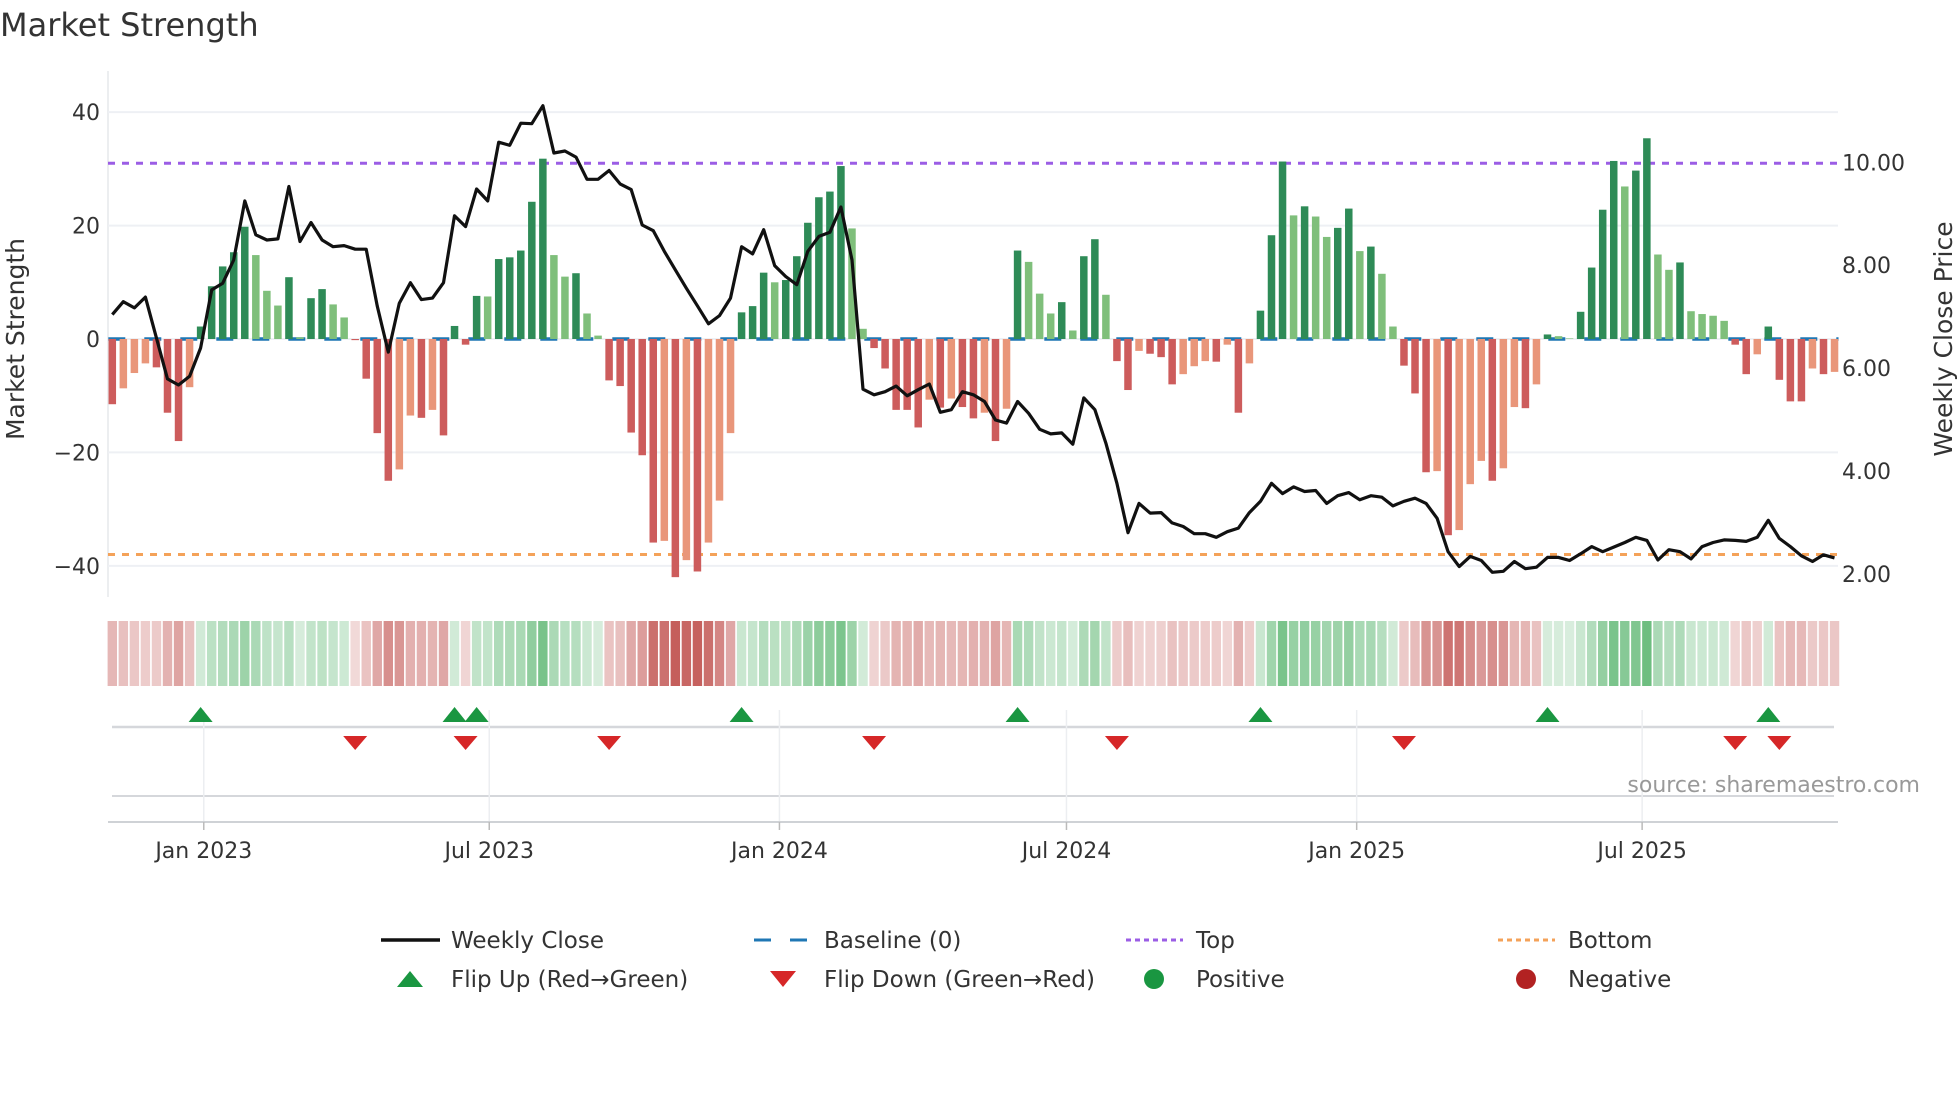 This screenshot has height=1102, width=1960. What do you see at coordinates (1773, 785) in the screenshot?
I see `source-note: source: sharemaestro.com` at bounding box center [1773, 785].